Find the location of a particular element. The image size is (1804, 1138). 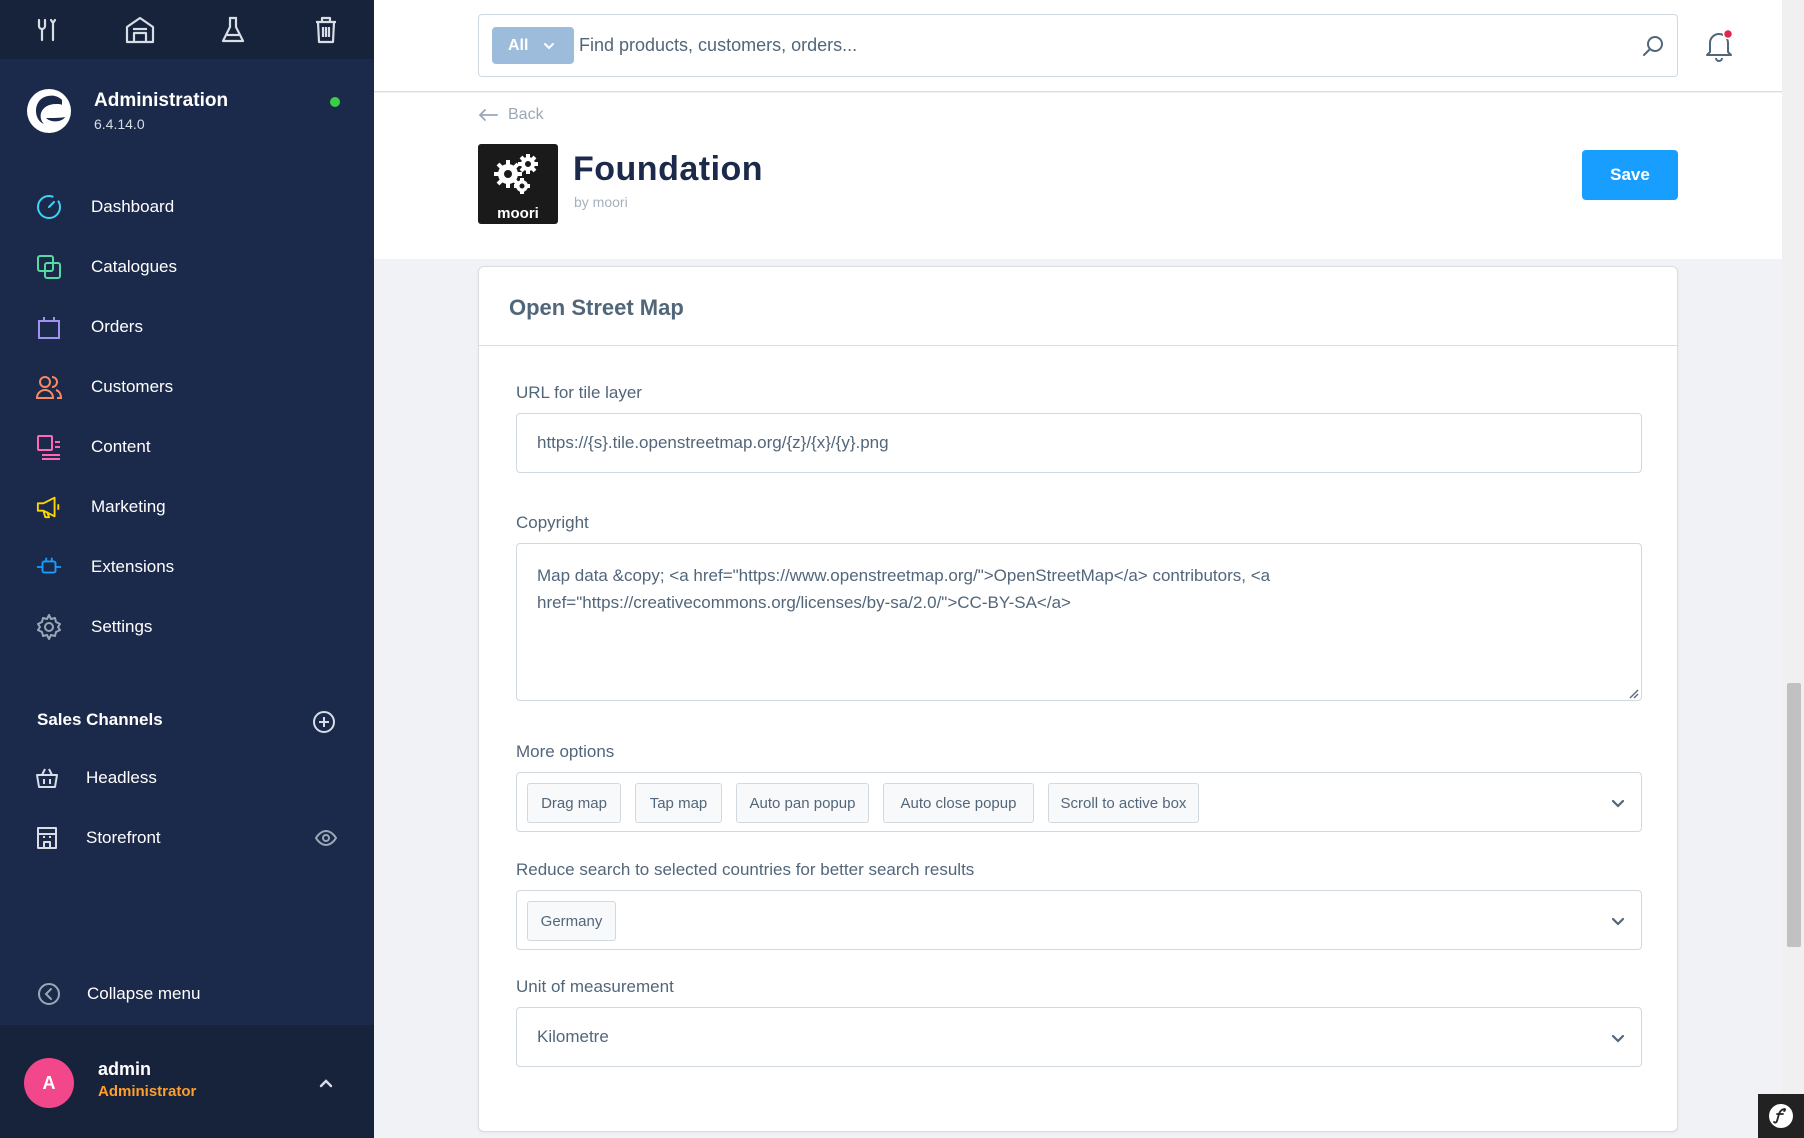

back-link: Back is located at coordinates (511, 115).